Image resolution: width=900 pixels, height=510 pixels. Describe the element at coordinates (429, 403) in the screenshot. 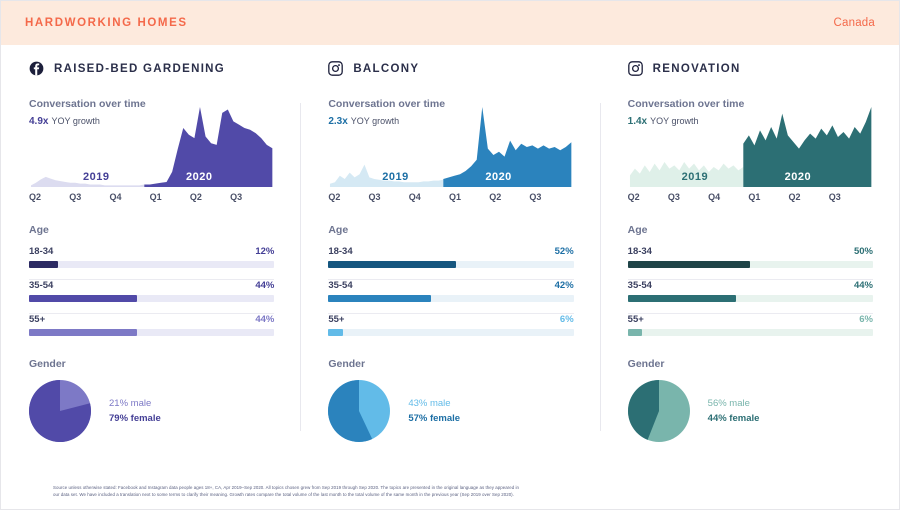

I see `gender-male-label: 43% male` at that location.